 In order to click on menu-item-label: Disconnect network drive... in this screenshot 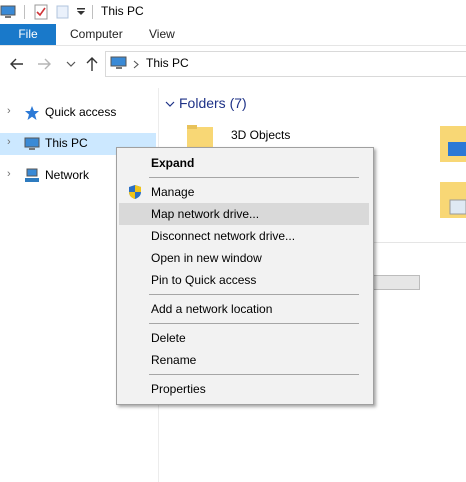, I will do `click(223, 236)`.